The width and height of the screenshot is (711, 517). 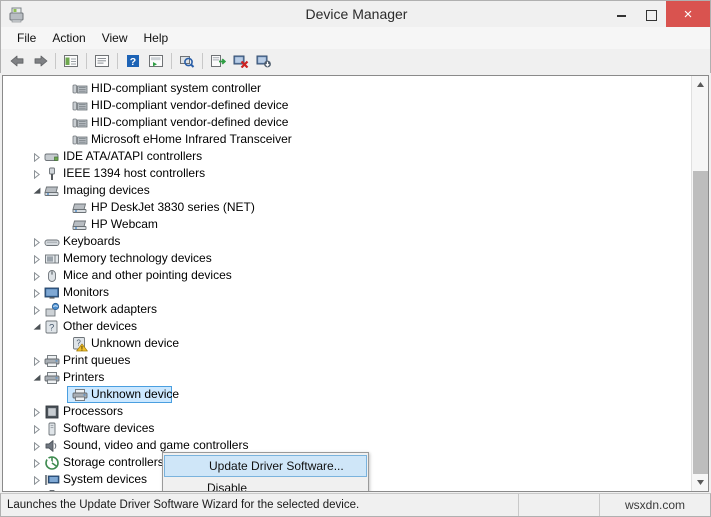 What do you see at coordinates (26, 38) in the screenshot?
I see `menu-file: File` at bounding box center [26, 38].